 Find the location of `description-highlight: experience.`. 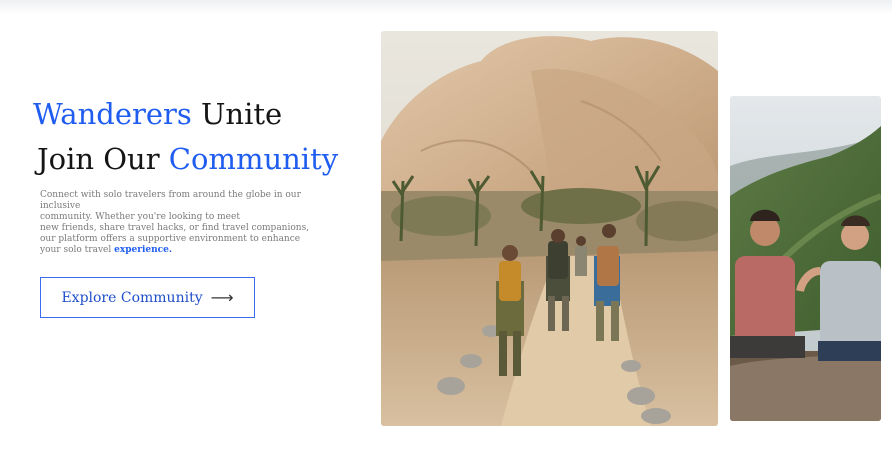

description-highlight: experience. is located at coordinates (143, 250).